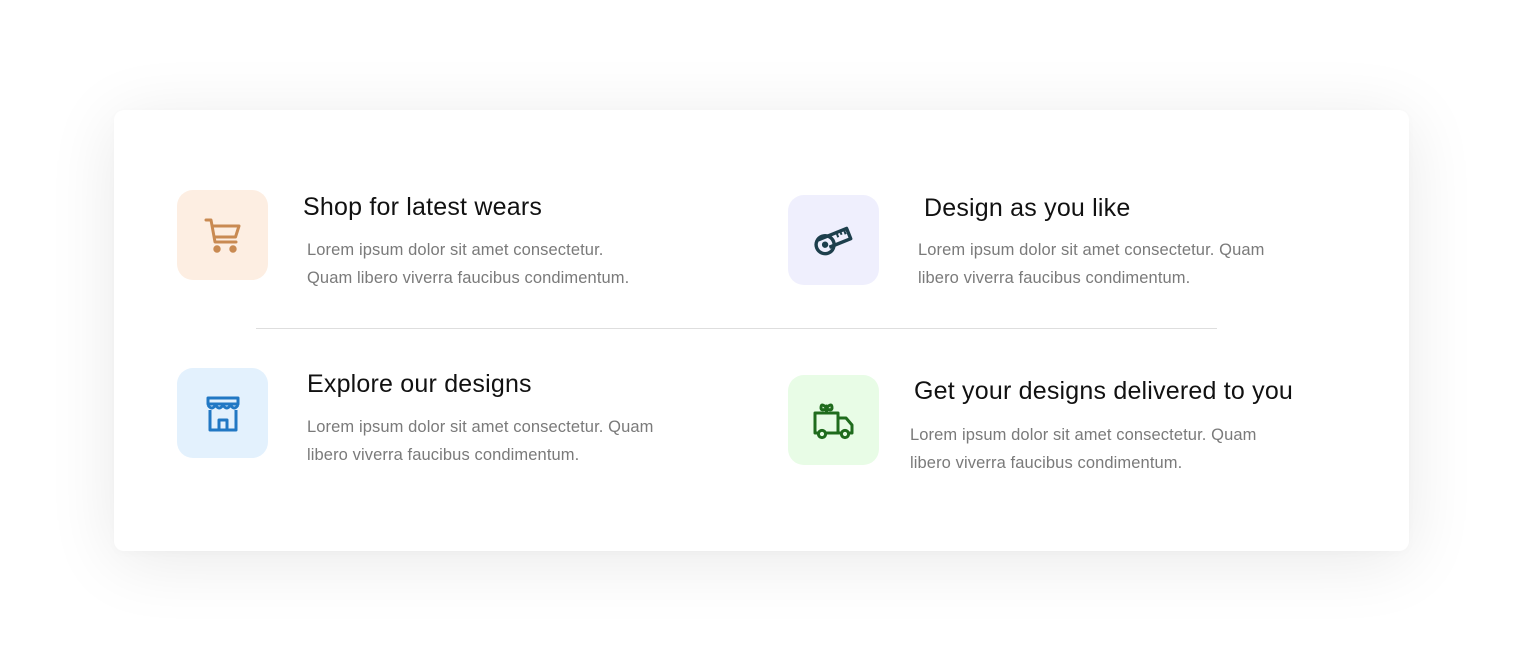 This screenshot has height=669, width=1523. Describe the element at coordinates (1104, 391) in the screenshot. I see `feature-title: Get your designs delivered to you` at that location.